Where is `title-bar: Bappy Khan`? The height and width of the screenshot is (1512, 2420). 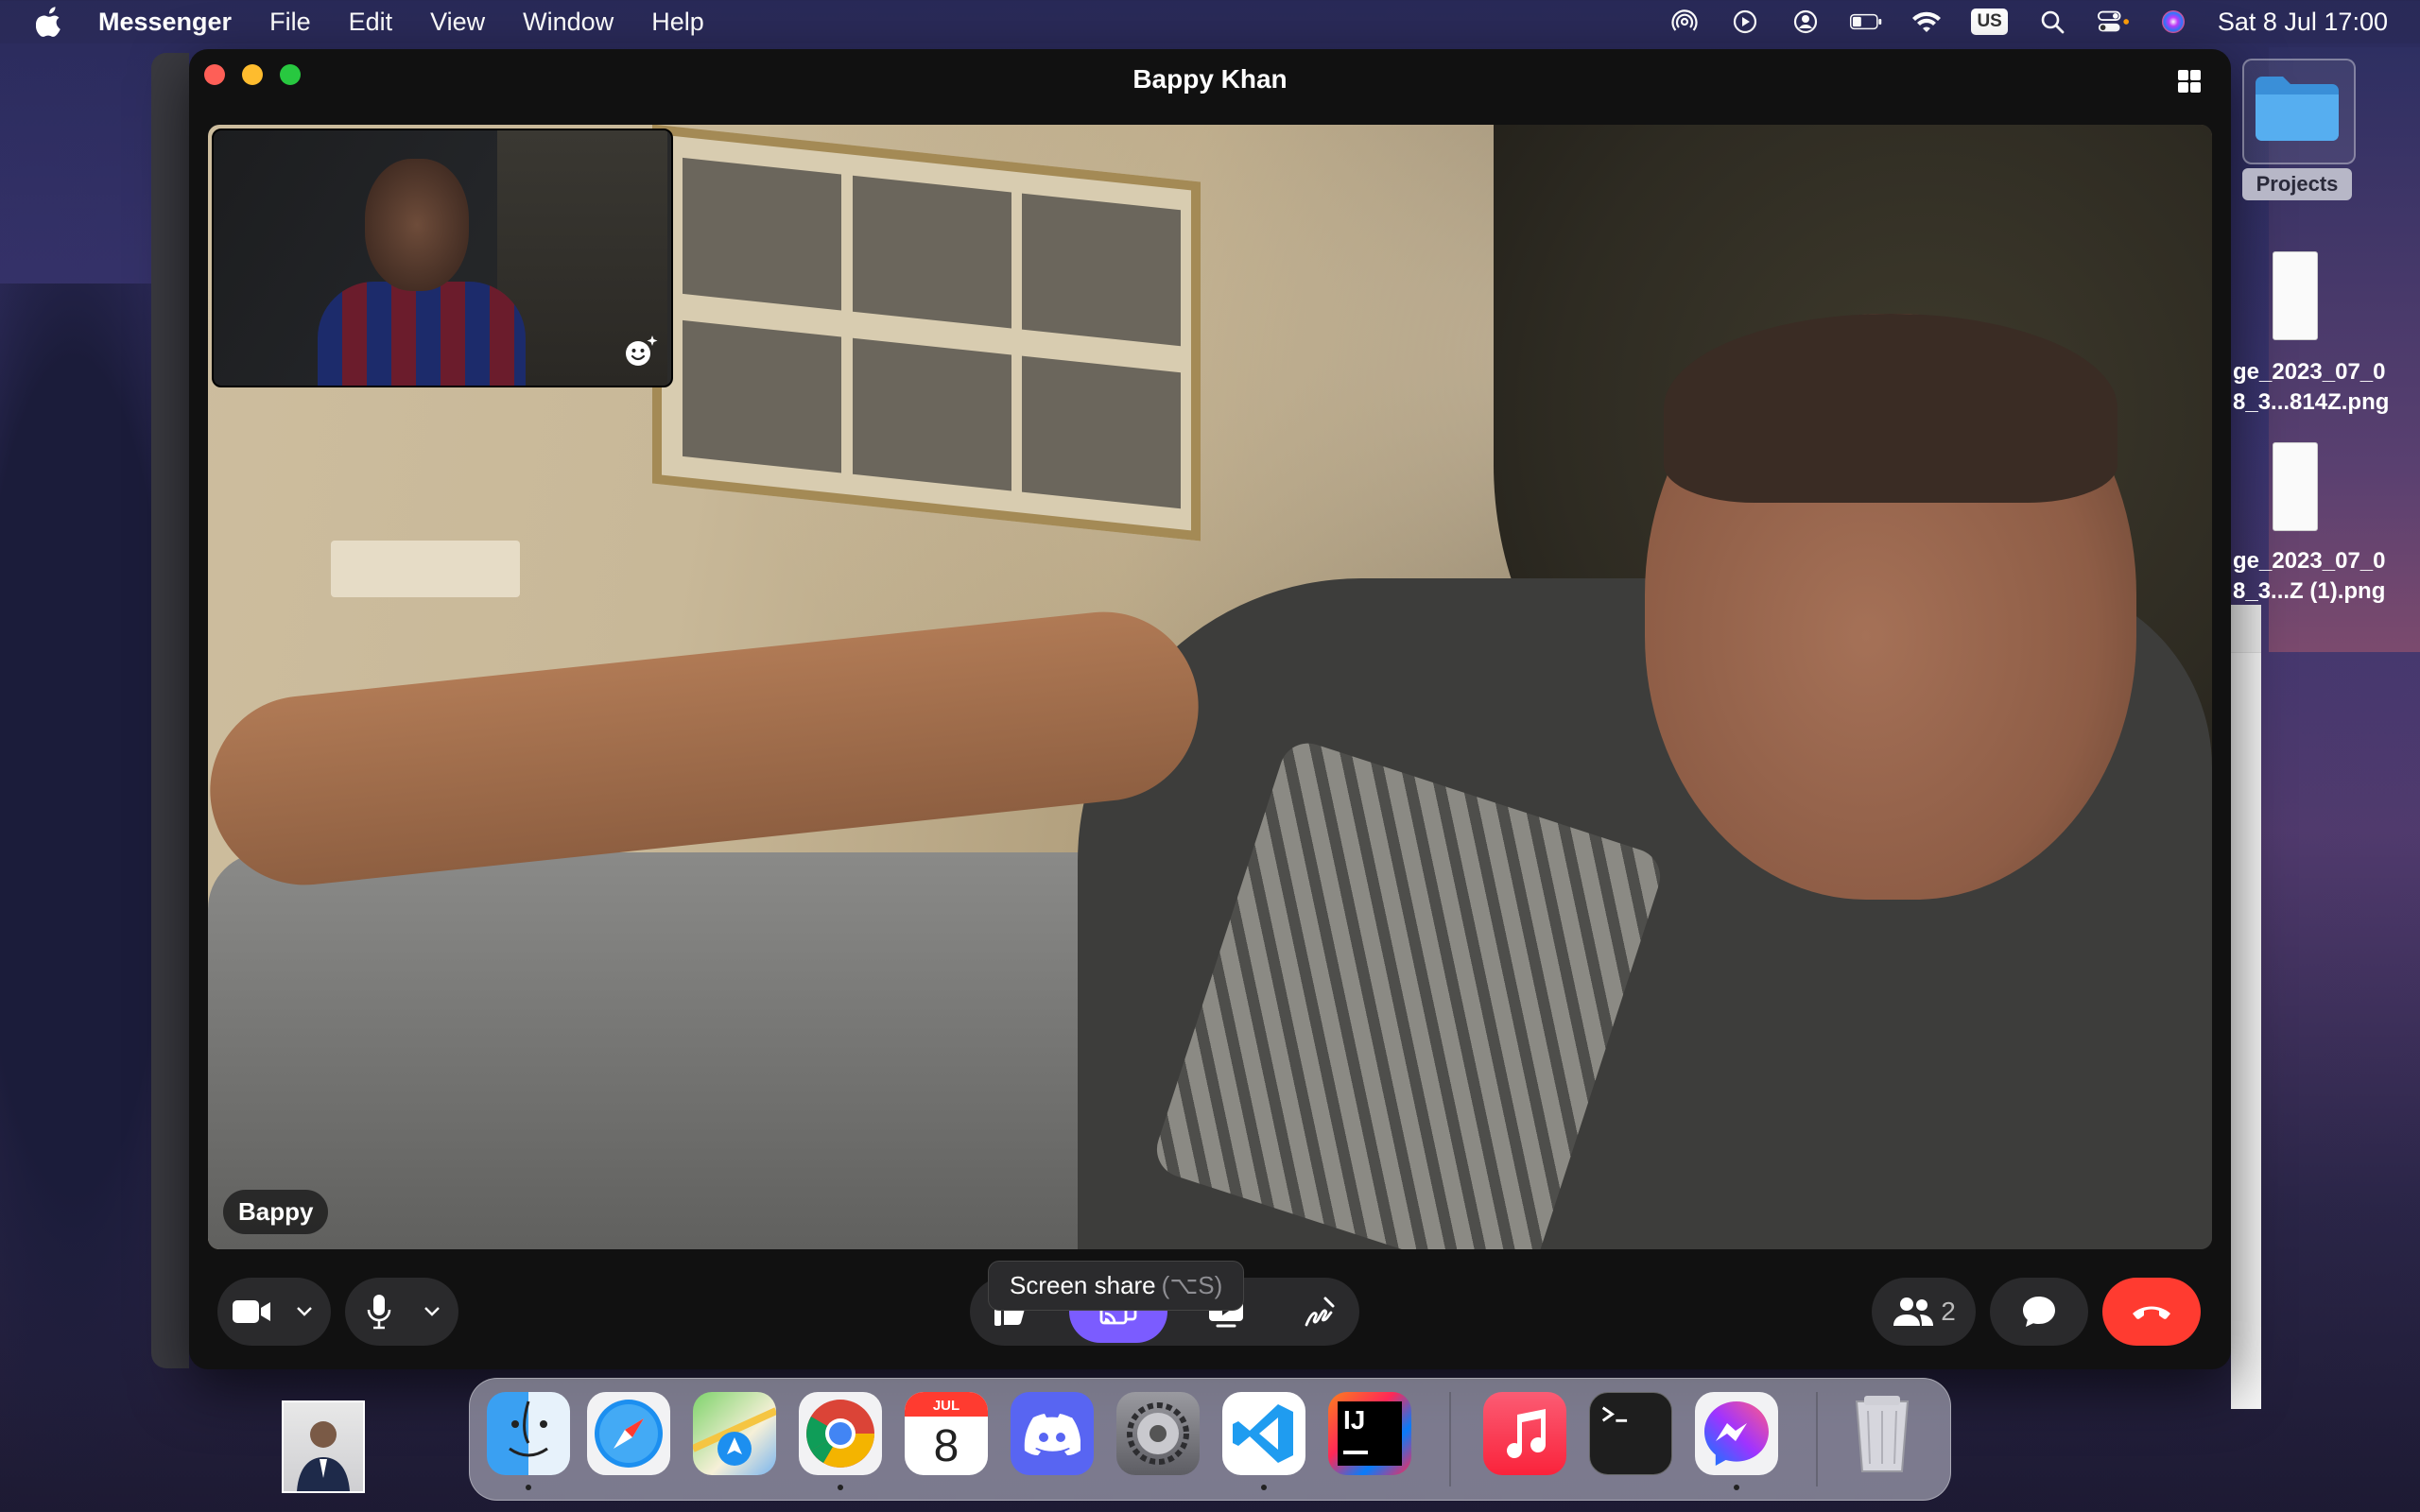 title-bar: Bappy Khan is located at coordinates (1210, 85).